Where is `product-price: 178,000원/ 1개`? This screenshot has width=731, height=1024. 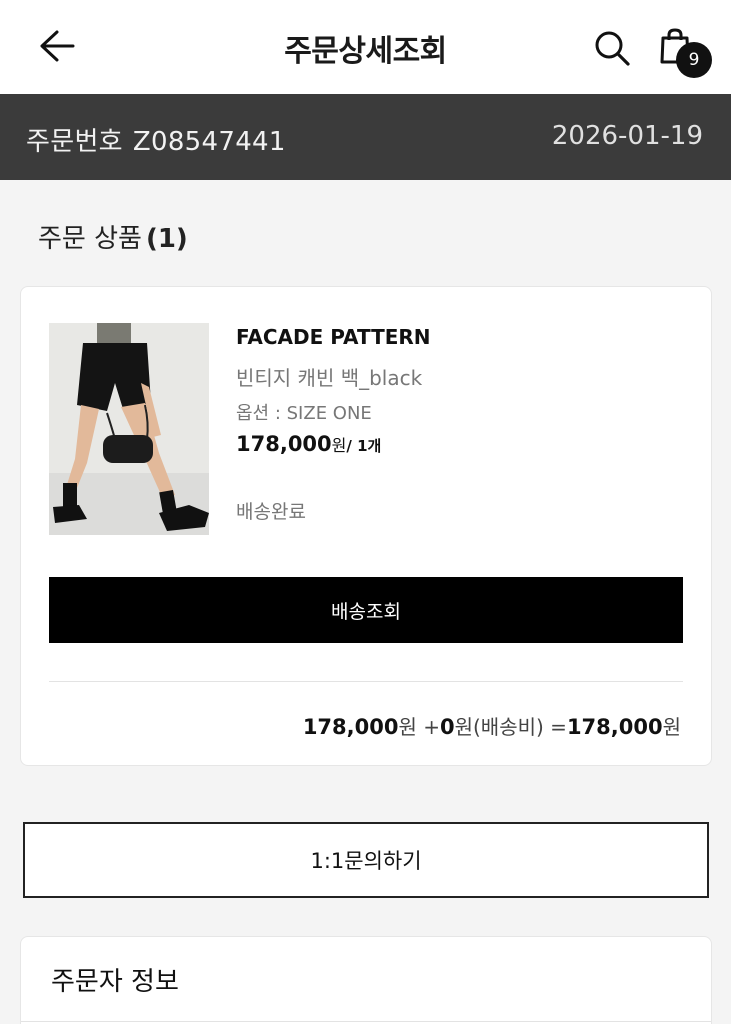 product-price: 178,000원/ 1개 is located at coordinates (308, 444).